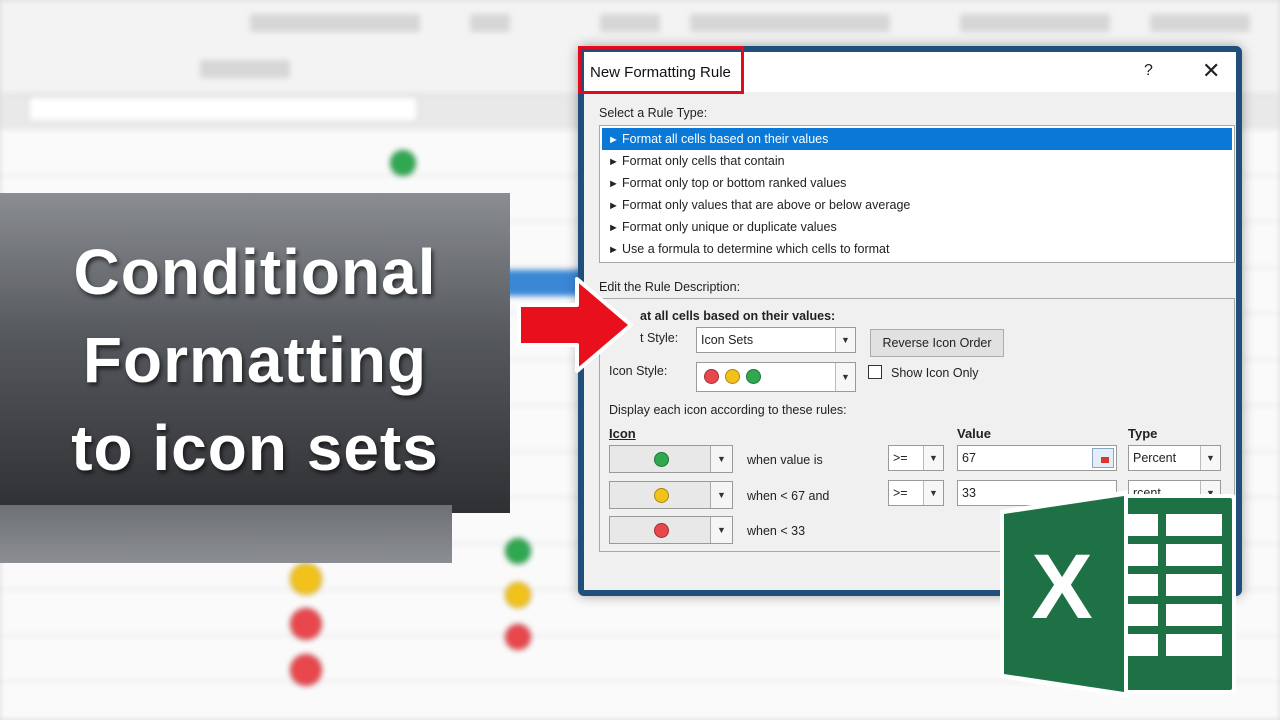 The image size is (1280, 720). What do you see at coordinates (916, 493) in the screenshot?
I see `rule-2-operator-select: >= ▼` at bounding box center [916, 493].